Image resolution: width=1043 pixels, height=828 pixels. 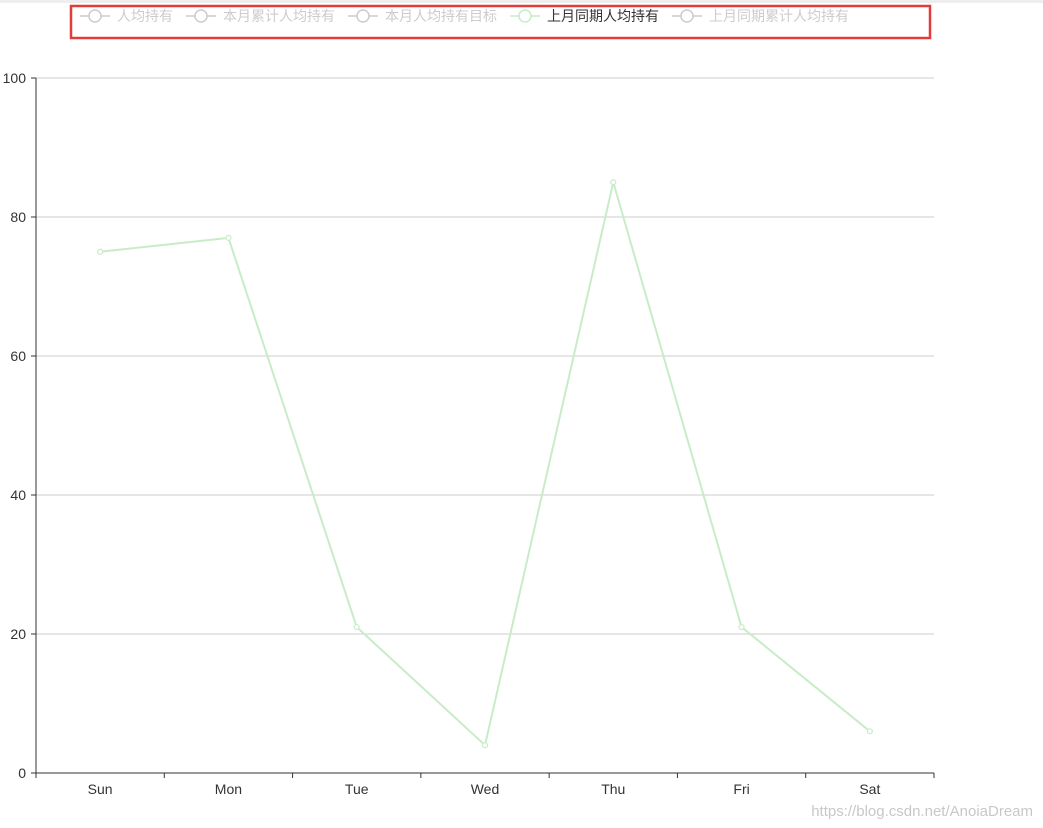 I want to click on legend-item: 人均持有, so click(x=126, y=17).